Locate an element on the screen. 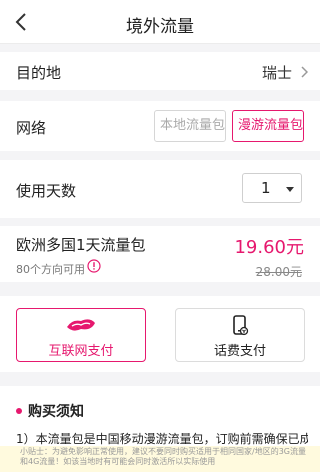 This screenshot has height=472, width=320. package-row: 欧洲多国1天流量包 80个方向可用 19.60元 28.00元 is located at coordinates (160, 254).